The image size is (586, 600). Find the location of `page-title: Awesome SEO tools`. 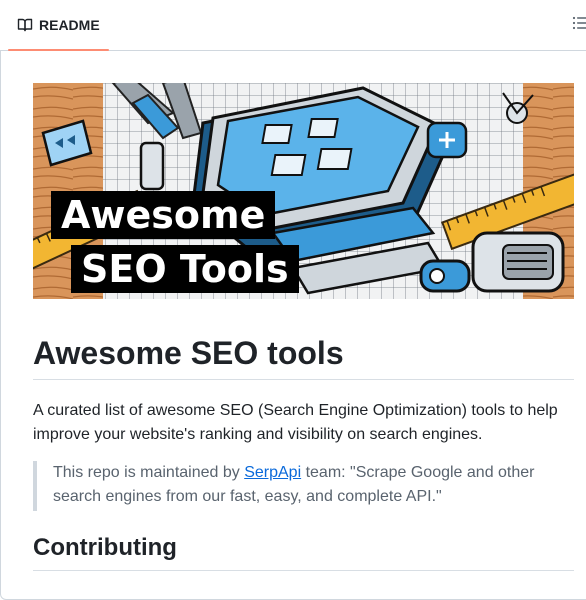

page-title: Awesome SEO tools is located at coordinates (188, 353).